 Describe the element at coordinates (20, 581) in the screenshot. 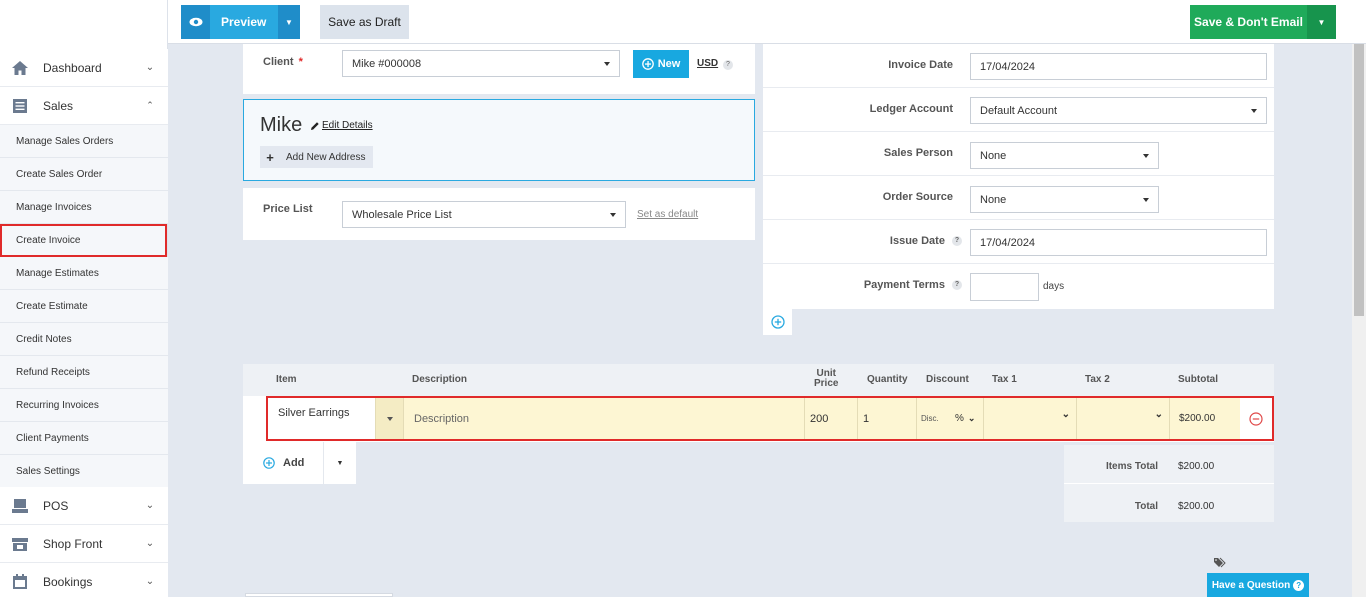

I see `calendar-icon` at that location.